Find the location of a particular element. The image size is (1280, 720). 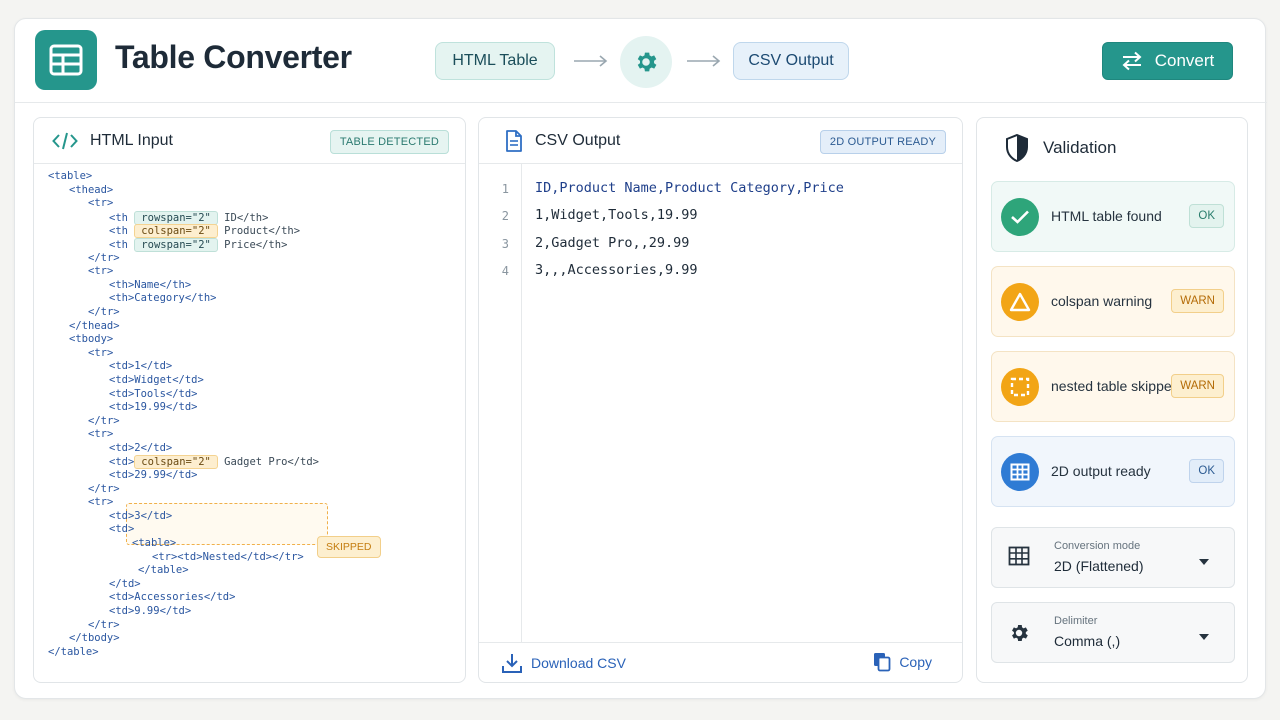

swap-arrows-icon is located at coordinates (1132, 61).